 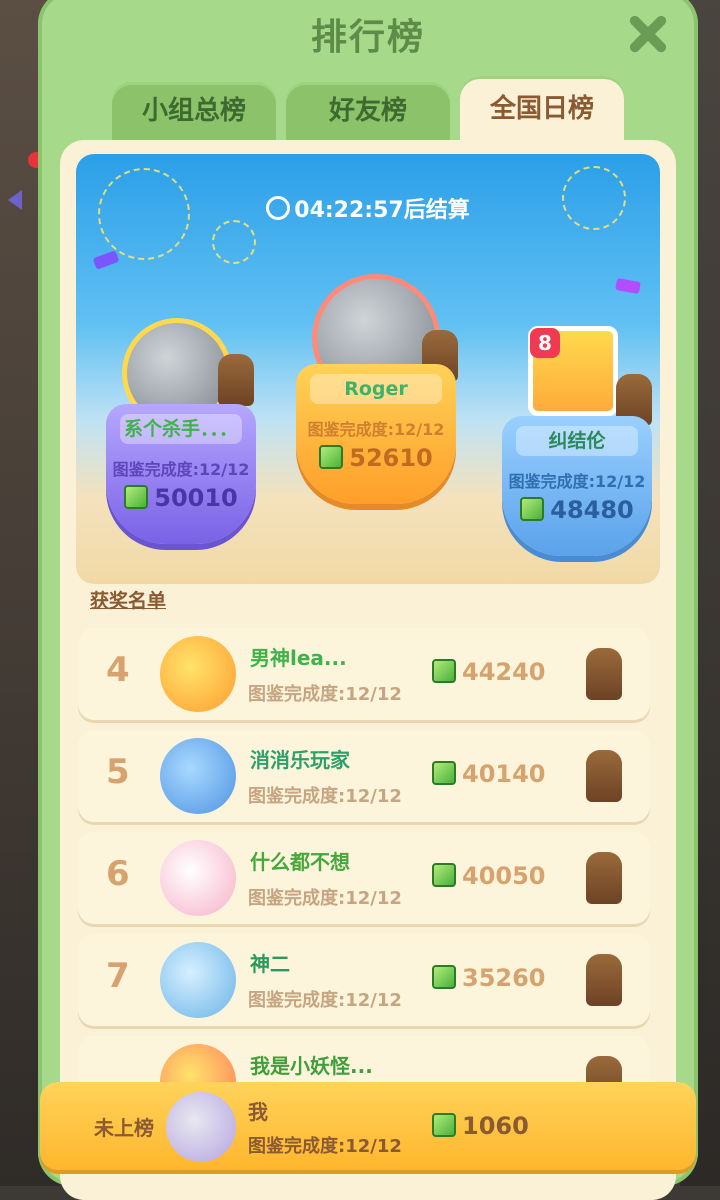 I want to click on podium-name-2: 系个杀手．．．, so click(x=181, y=429).